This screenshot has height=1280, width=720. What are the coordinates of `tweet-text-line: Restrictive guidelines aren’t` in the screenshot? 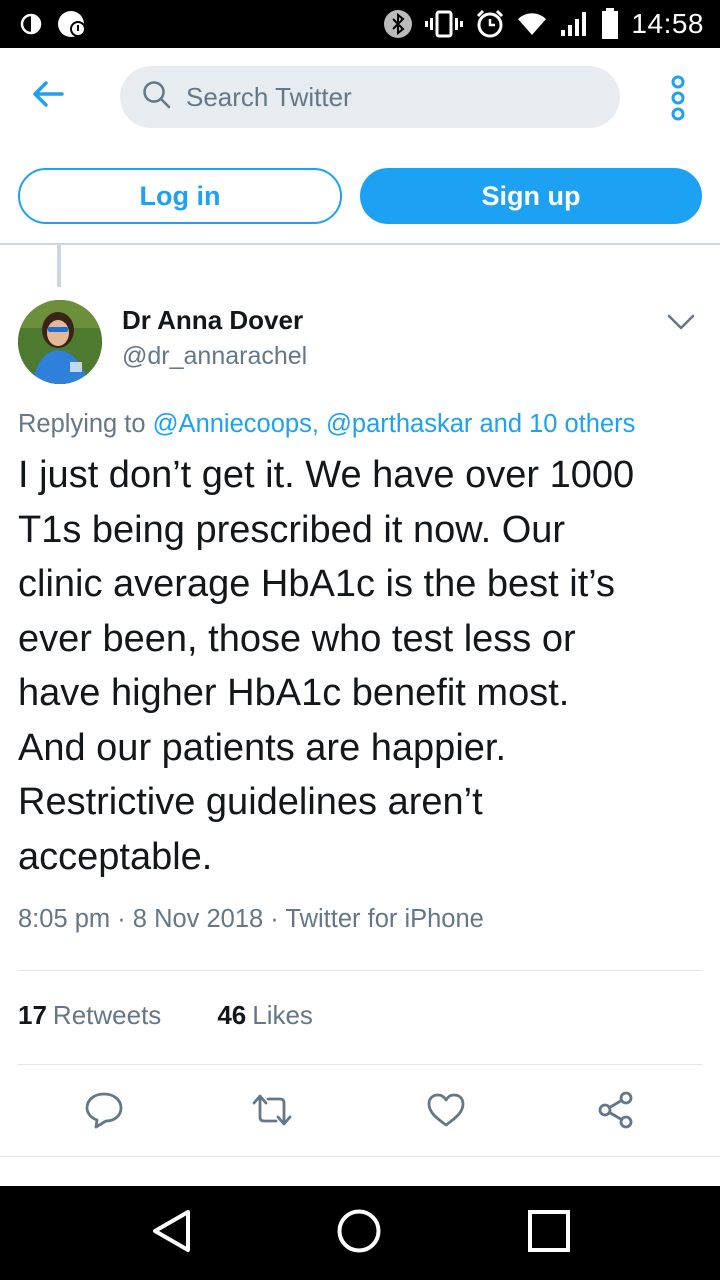 It's located at (250, 802).